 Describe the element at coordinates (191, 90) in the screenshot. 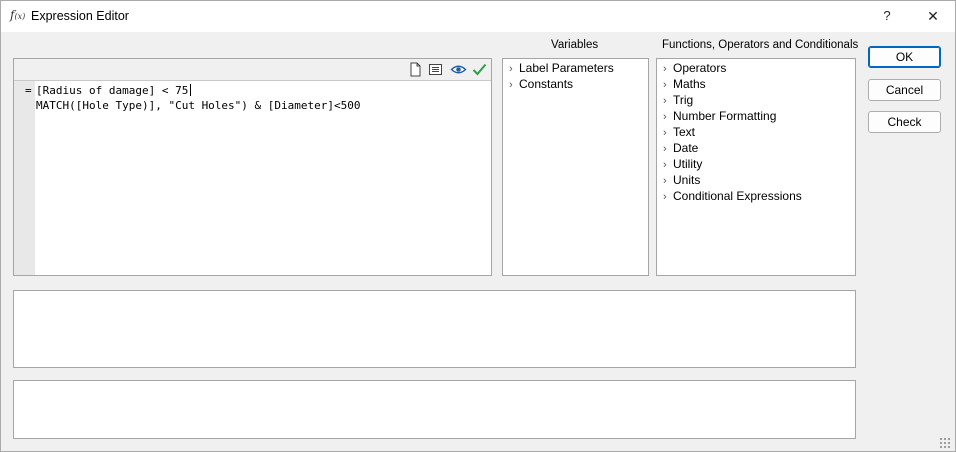

I see `text-caret` at that location.